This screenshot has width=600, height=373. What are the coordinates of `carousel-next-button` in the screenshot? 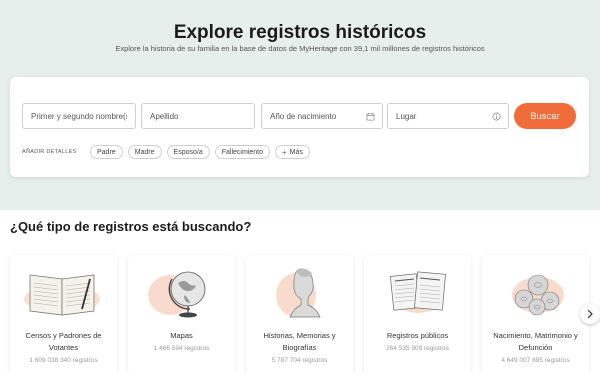 It's located at (590, 314).